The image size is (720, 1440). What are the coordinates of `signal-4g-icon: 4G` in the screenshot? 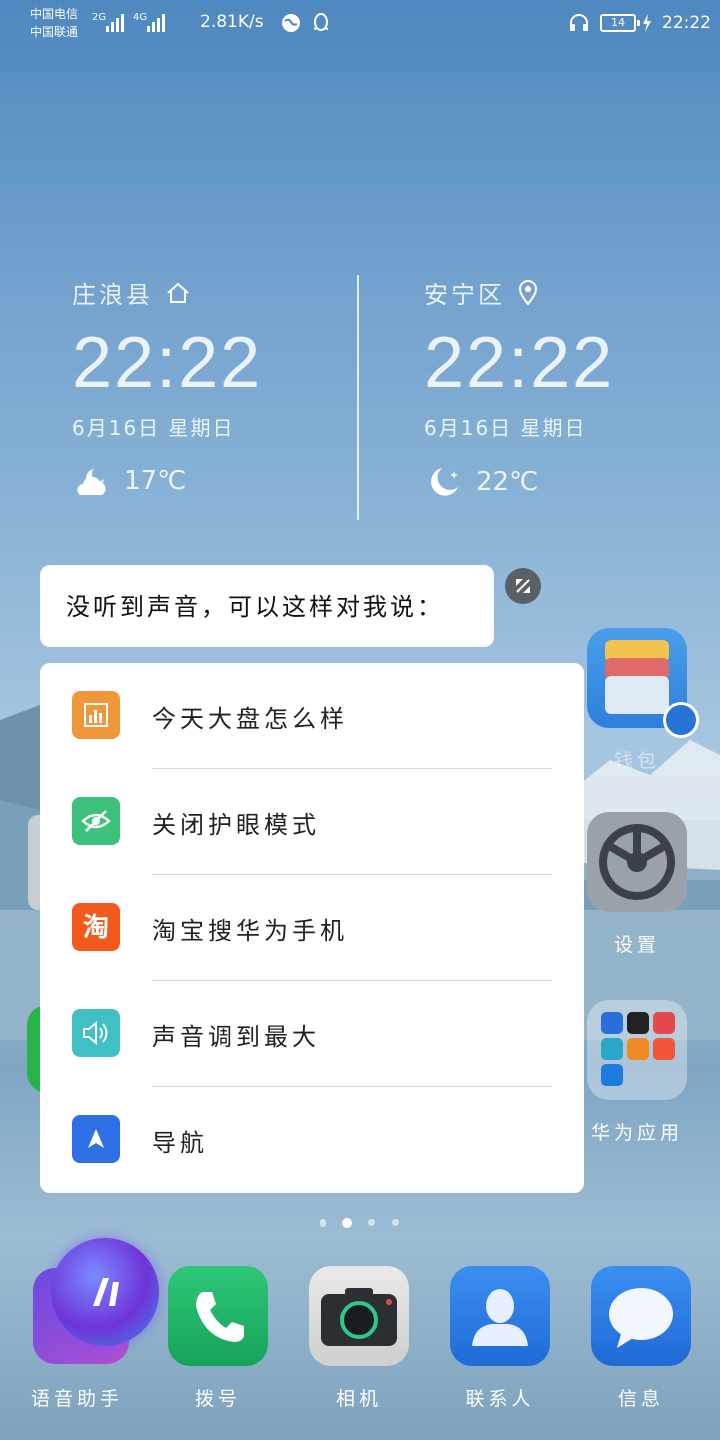 It's located at (149, 22).